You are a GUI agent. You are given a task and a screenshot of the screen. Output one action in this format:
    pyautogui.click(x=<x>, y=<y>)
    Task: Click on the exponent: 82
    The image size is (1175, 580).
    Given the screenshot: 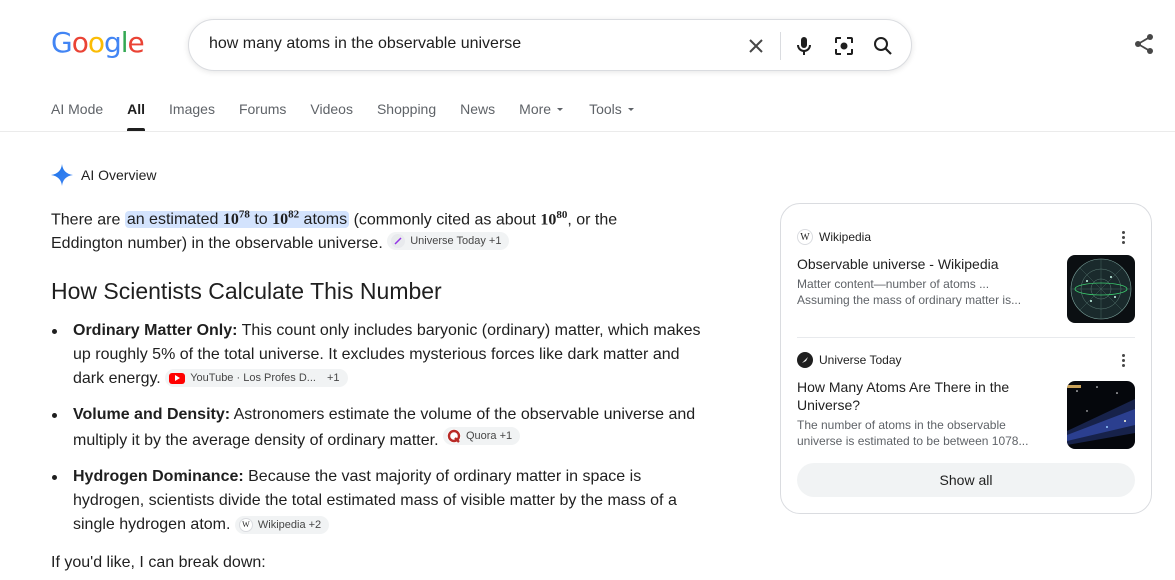 What is the action you would take?
    pyautogui.click(x=294, y=215)
    